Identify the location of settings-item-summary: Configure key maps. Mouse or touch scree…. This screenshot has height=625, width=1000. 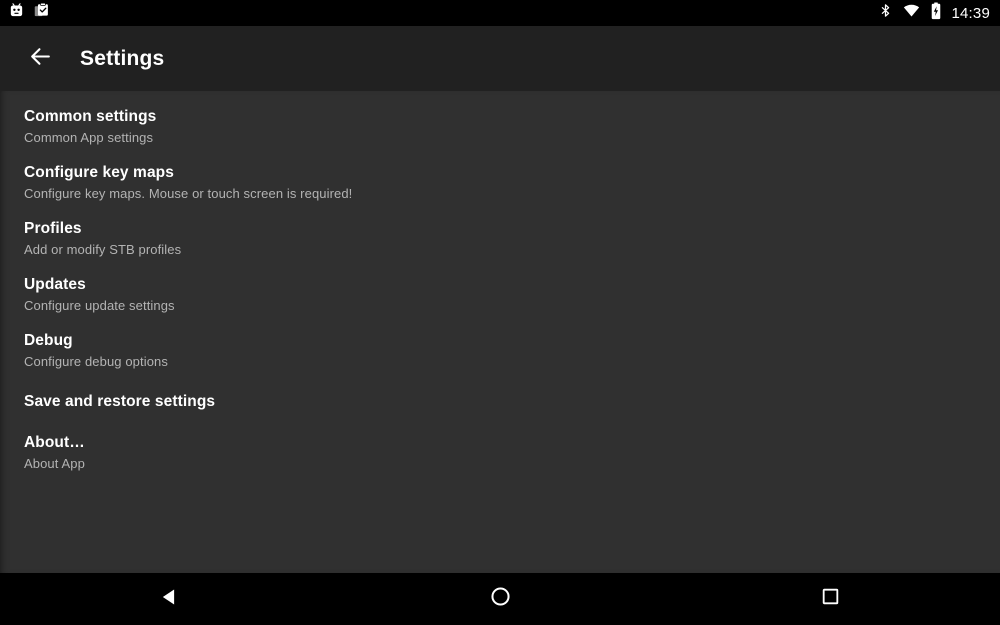
(188, 193).